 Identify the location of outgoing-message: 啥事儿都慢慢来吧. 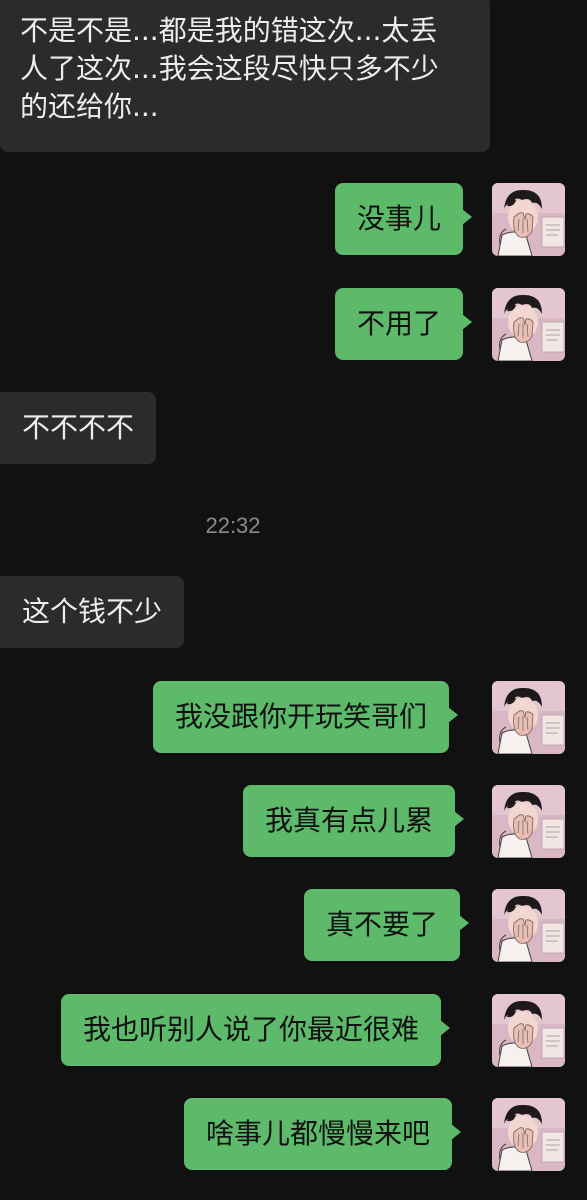
(323, 1134).